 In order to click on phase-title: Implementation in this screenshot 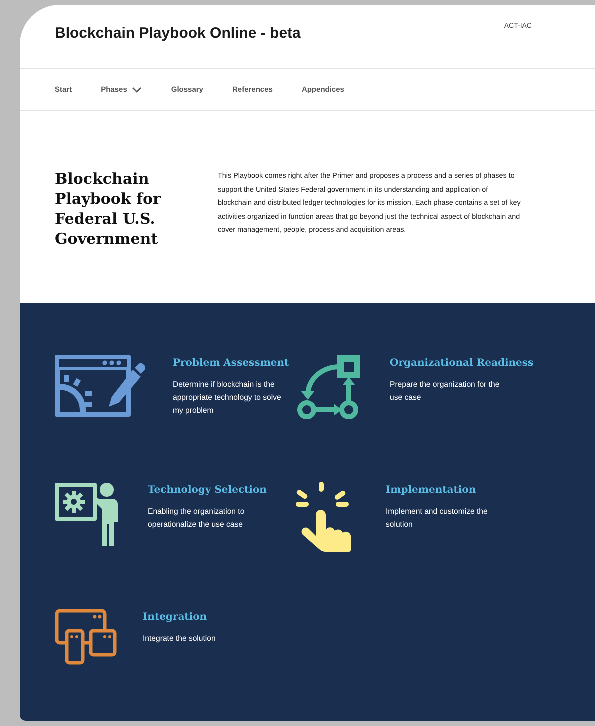, I will do `click(442, 490)`.